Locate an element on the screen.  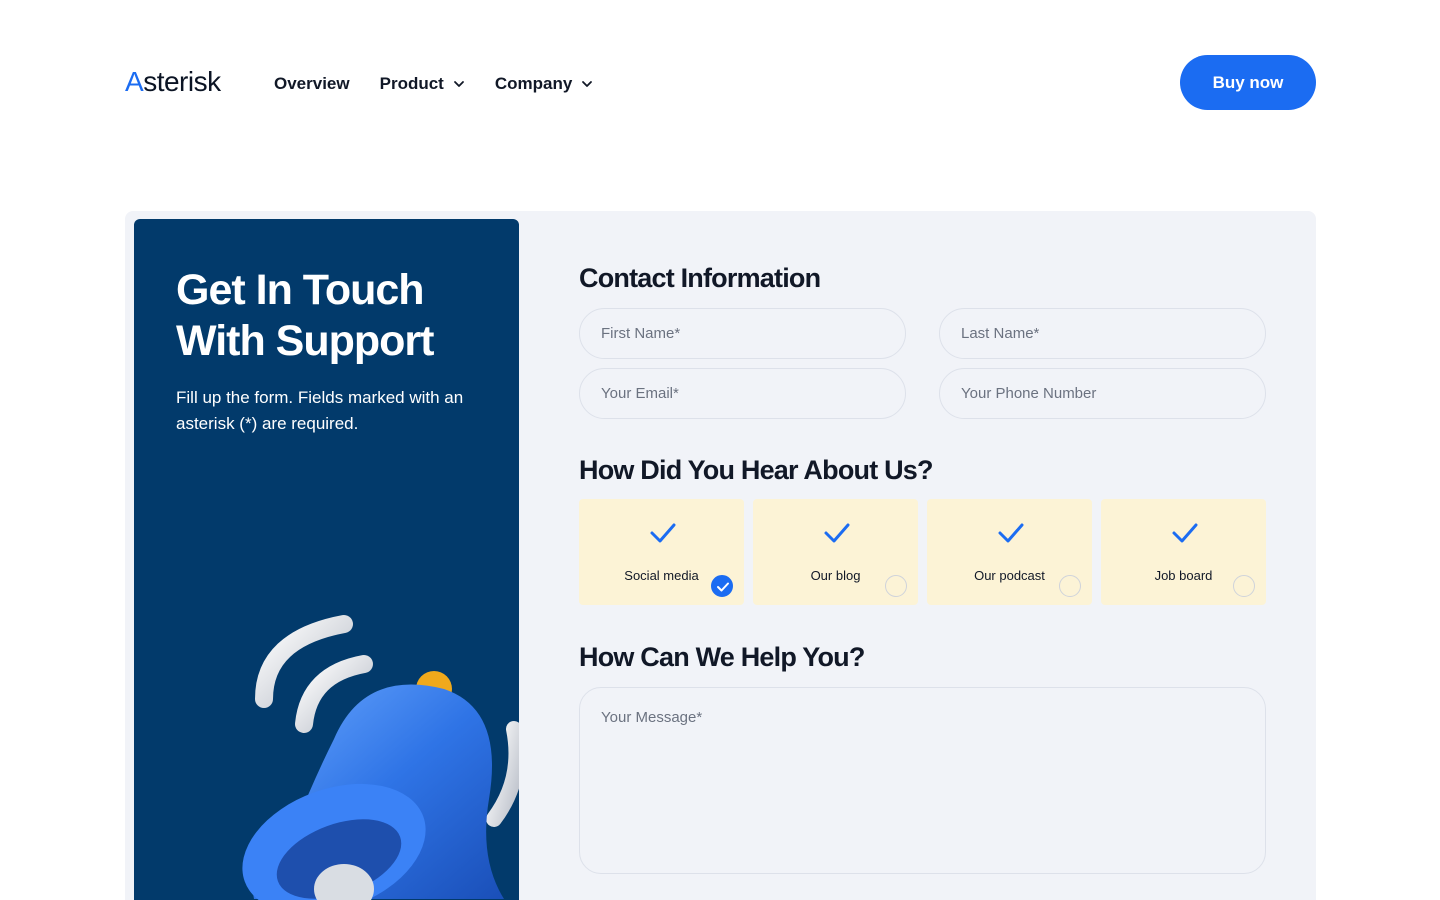
nav-company: Company is located at coordinates (544, 84).